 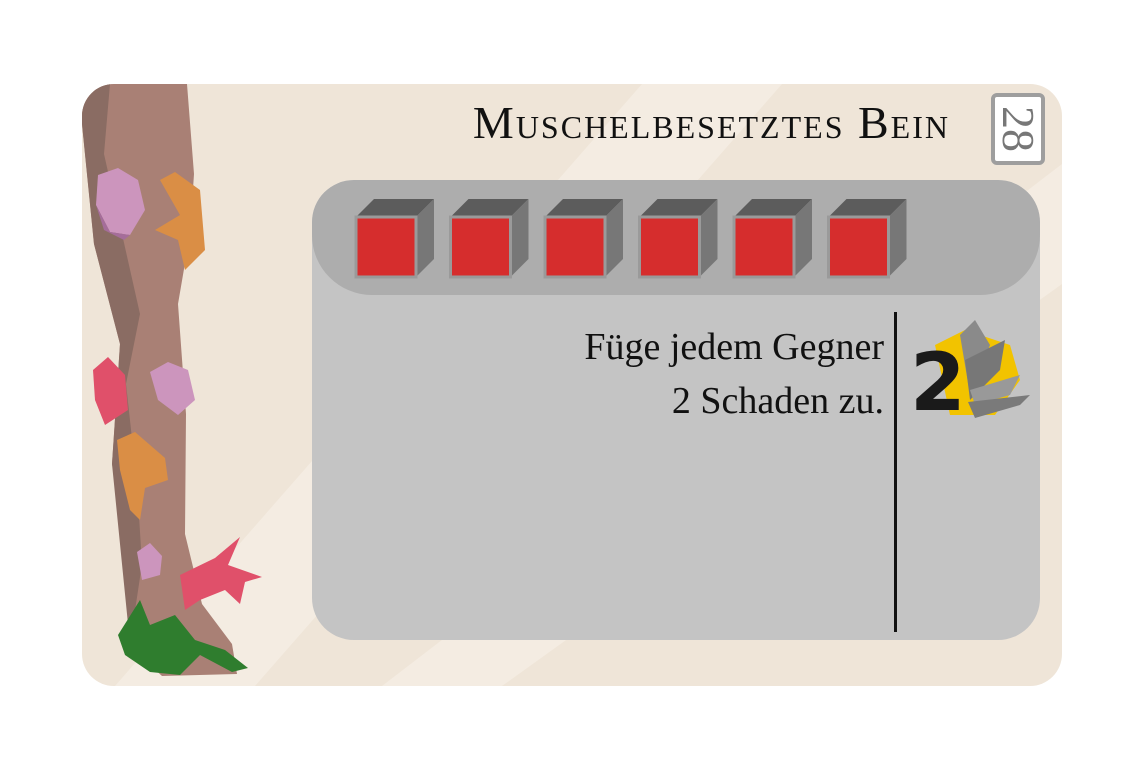 I want to click on damage-value: 2, so click(x=938, y=382).